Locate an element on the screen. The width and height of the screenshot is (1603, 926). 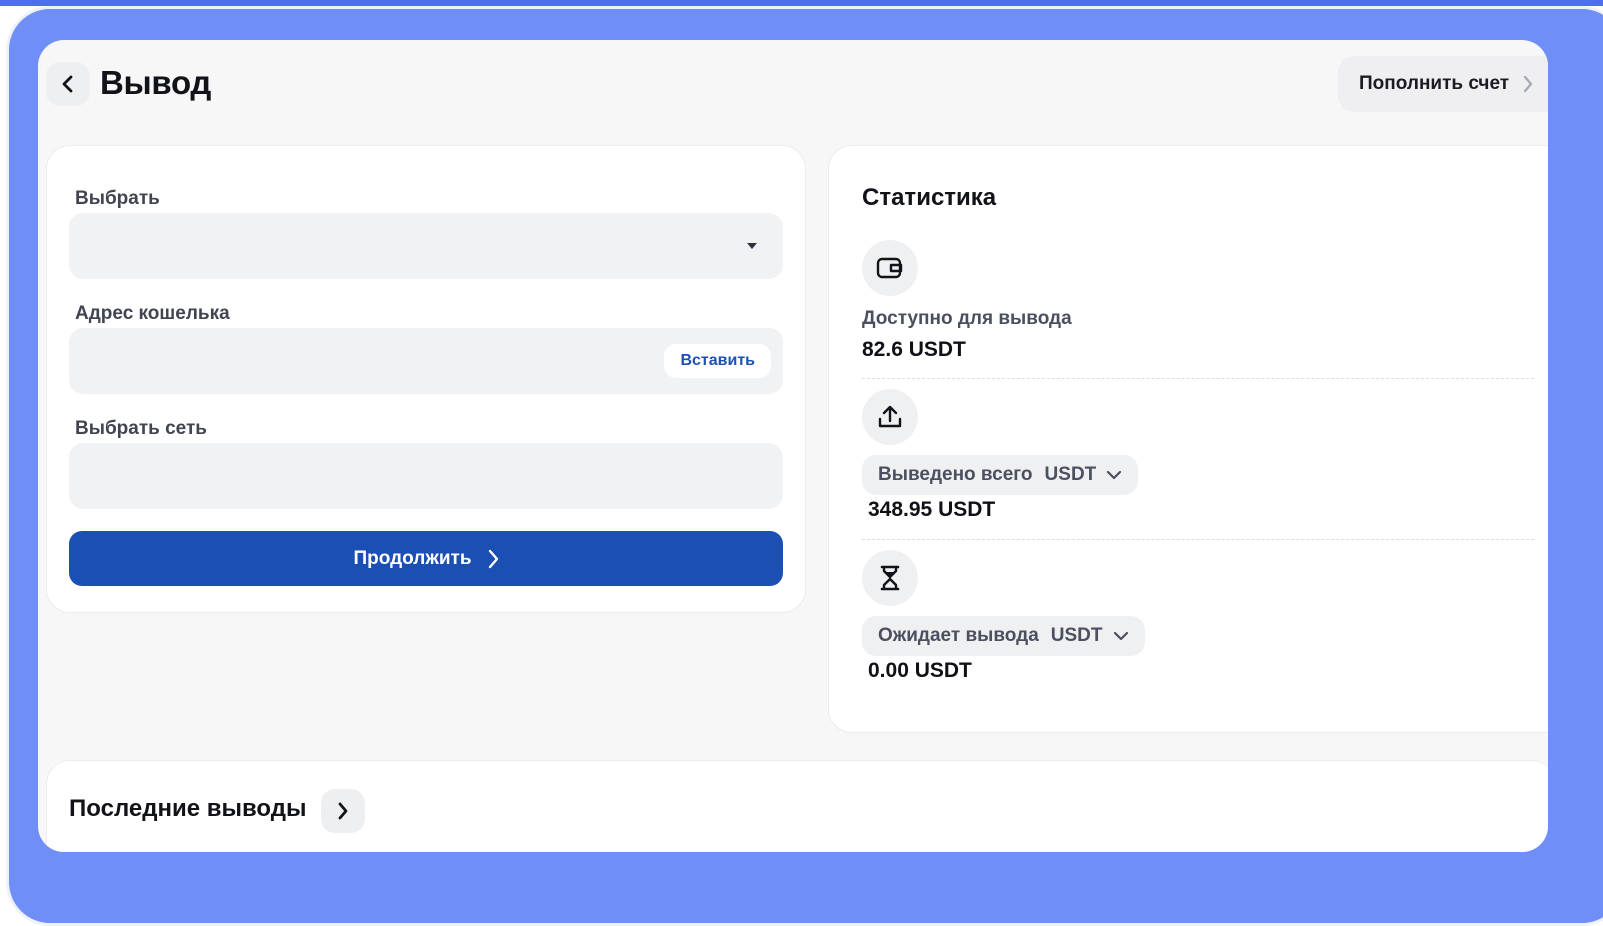
continue-label: Продолжить is located at coordinates (412, 558).